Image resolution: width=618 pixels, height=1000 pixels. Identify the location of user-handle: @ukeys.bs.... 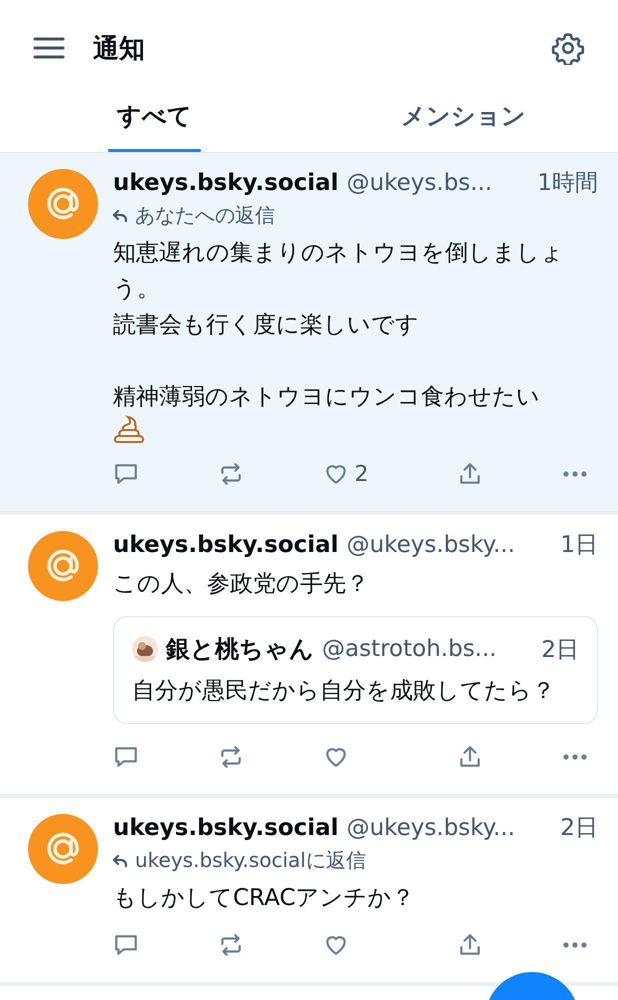
(419, 183).